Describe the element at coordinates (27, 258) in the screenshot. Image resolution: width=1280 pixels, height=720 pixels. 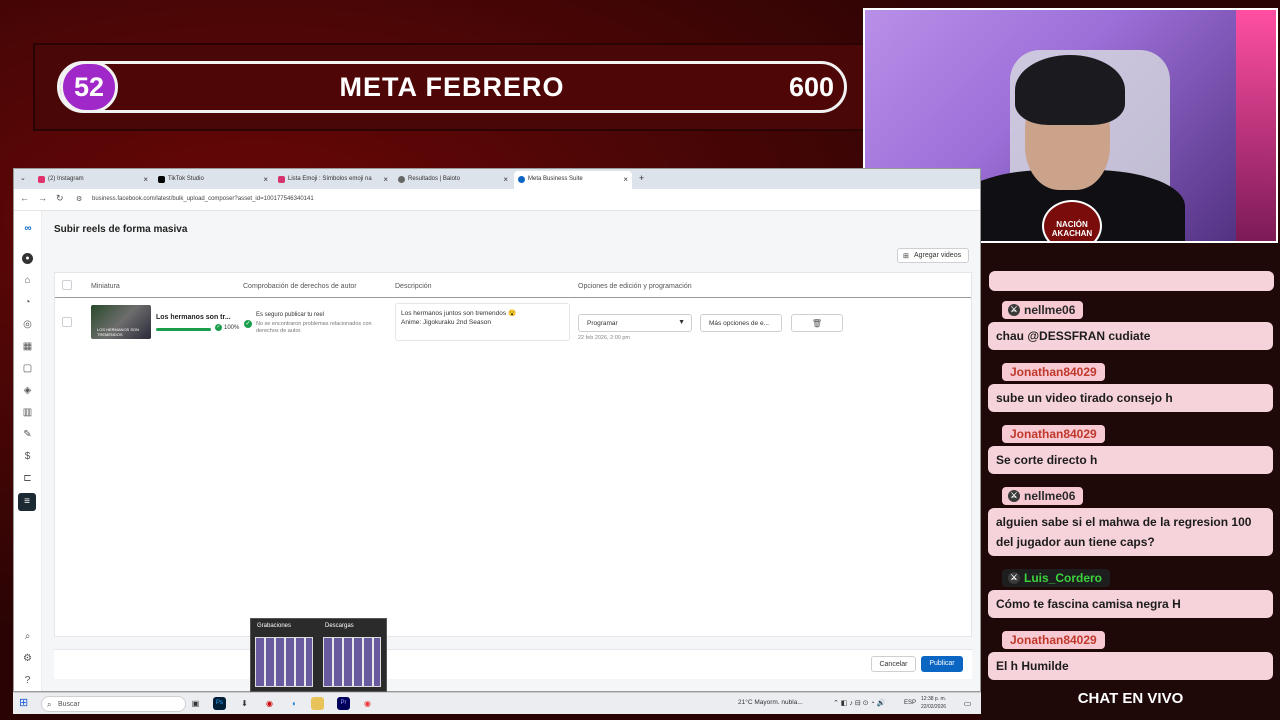
I see `avatar-icon: ●` at that location.